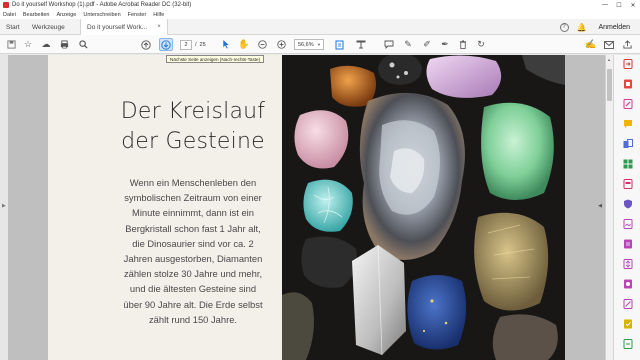 The image size is (640, 360). I want to click on login-button: Anmelden, so click(614, 27).